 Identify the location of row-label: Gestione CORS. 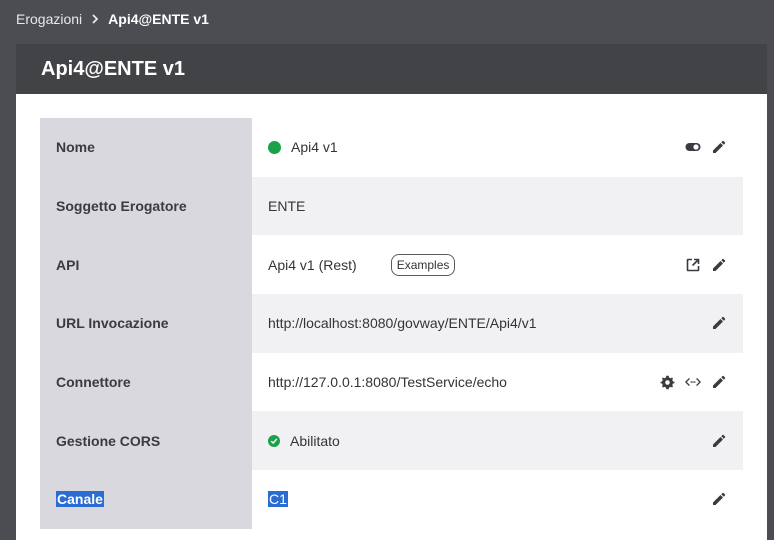
(146, 441).